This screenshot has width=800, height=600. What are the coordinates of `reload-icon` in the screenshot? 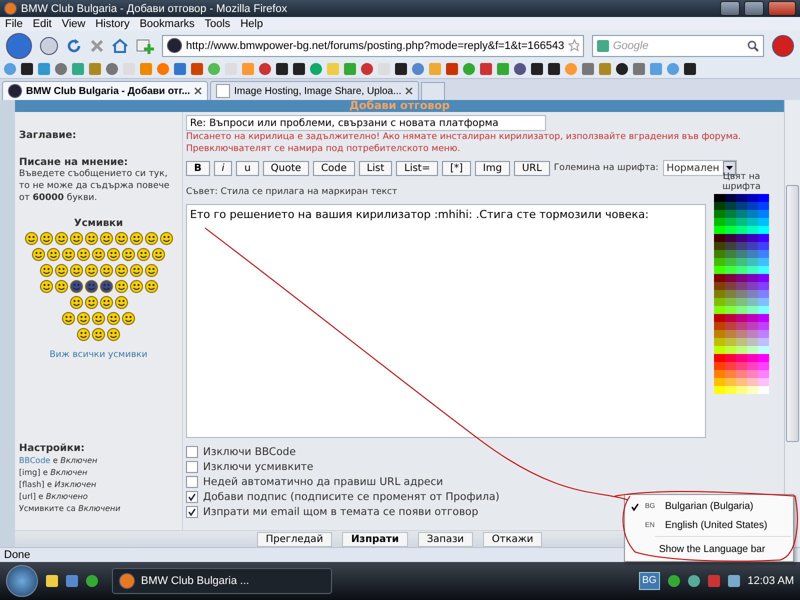 It's located at (74, 46).